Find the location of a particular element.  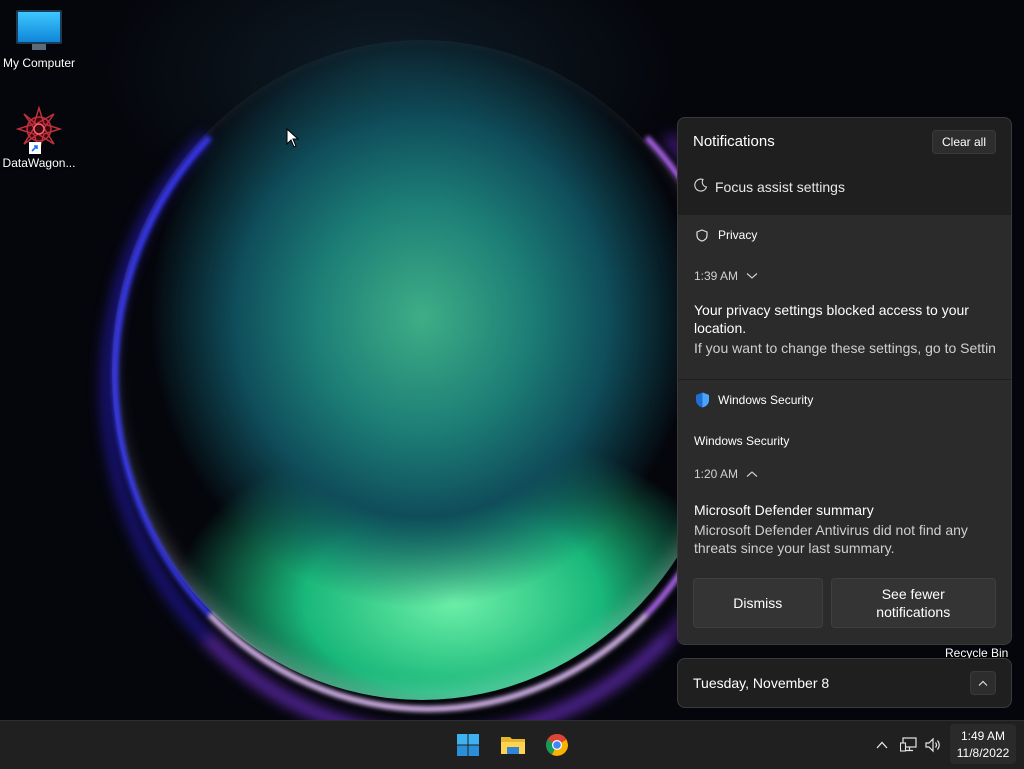

file-explorer-icon is located at coordinates (513, 745).